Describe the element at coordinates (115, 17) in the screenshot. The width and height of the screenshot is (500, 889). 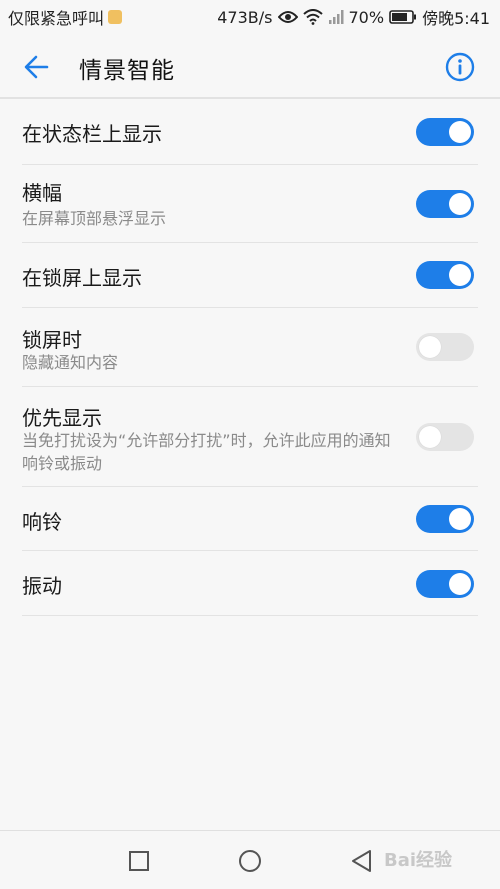
I see `notification-badge-icon` at that location.